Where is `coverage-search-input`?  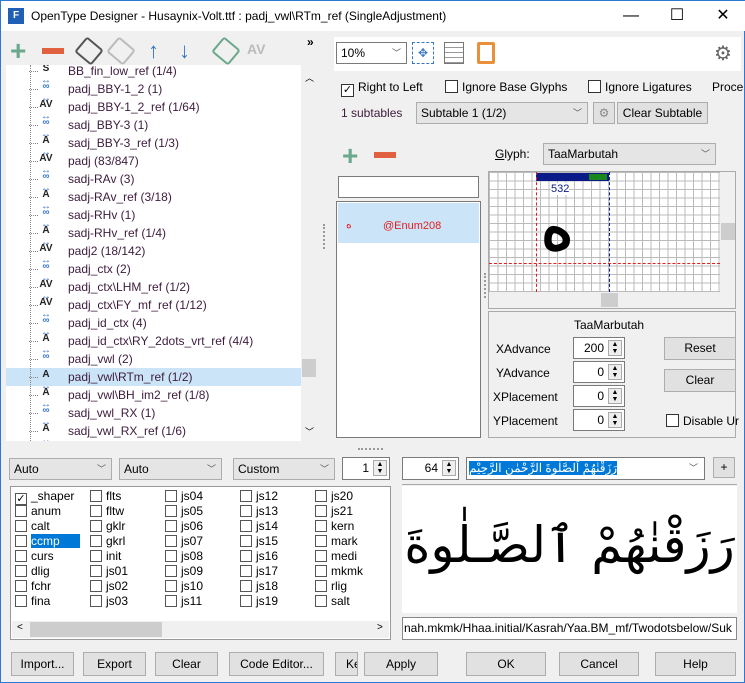
coverage-search-input is located at coordinates (408, 187).